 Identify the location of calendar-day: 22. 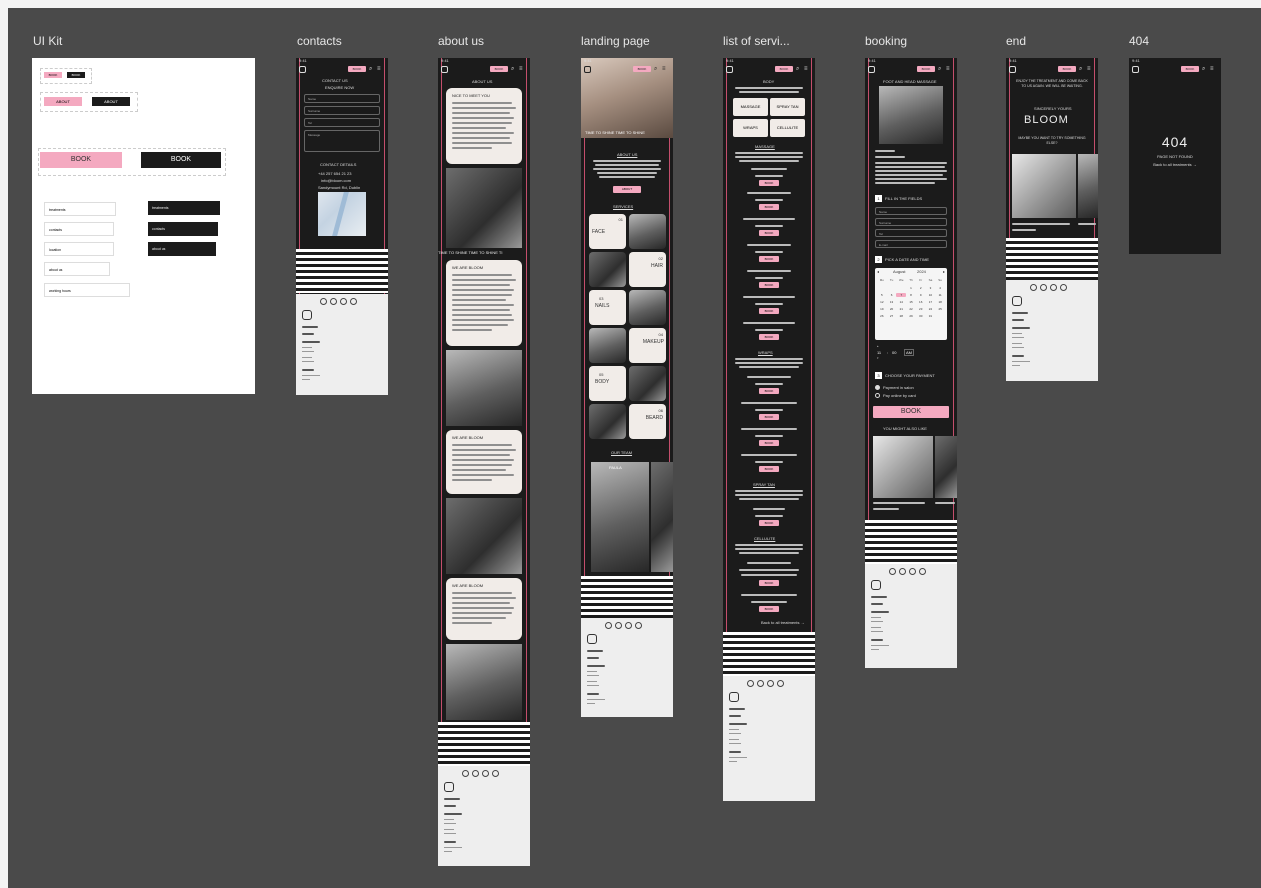
(911, 309).